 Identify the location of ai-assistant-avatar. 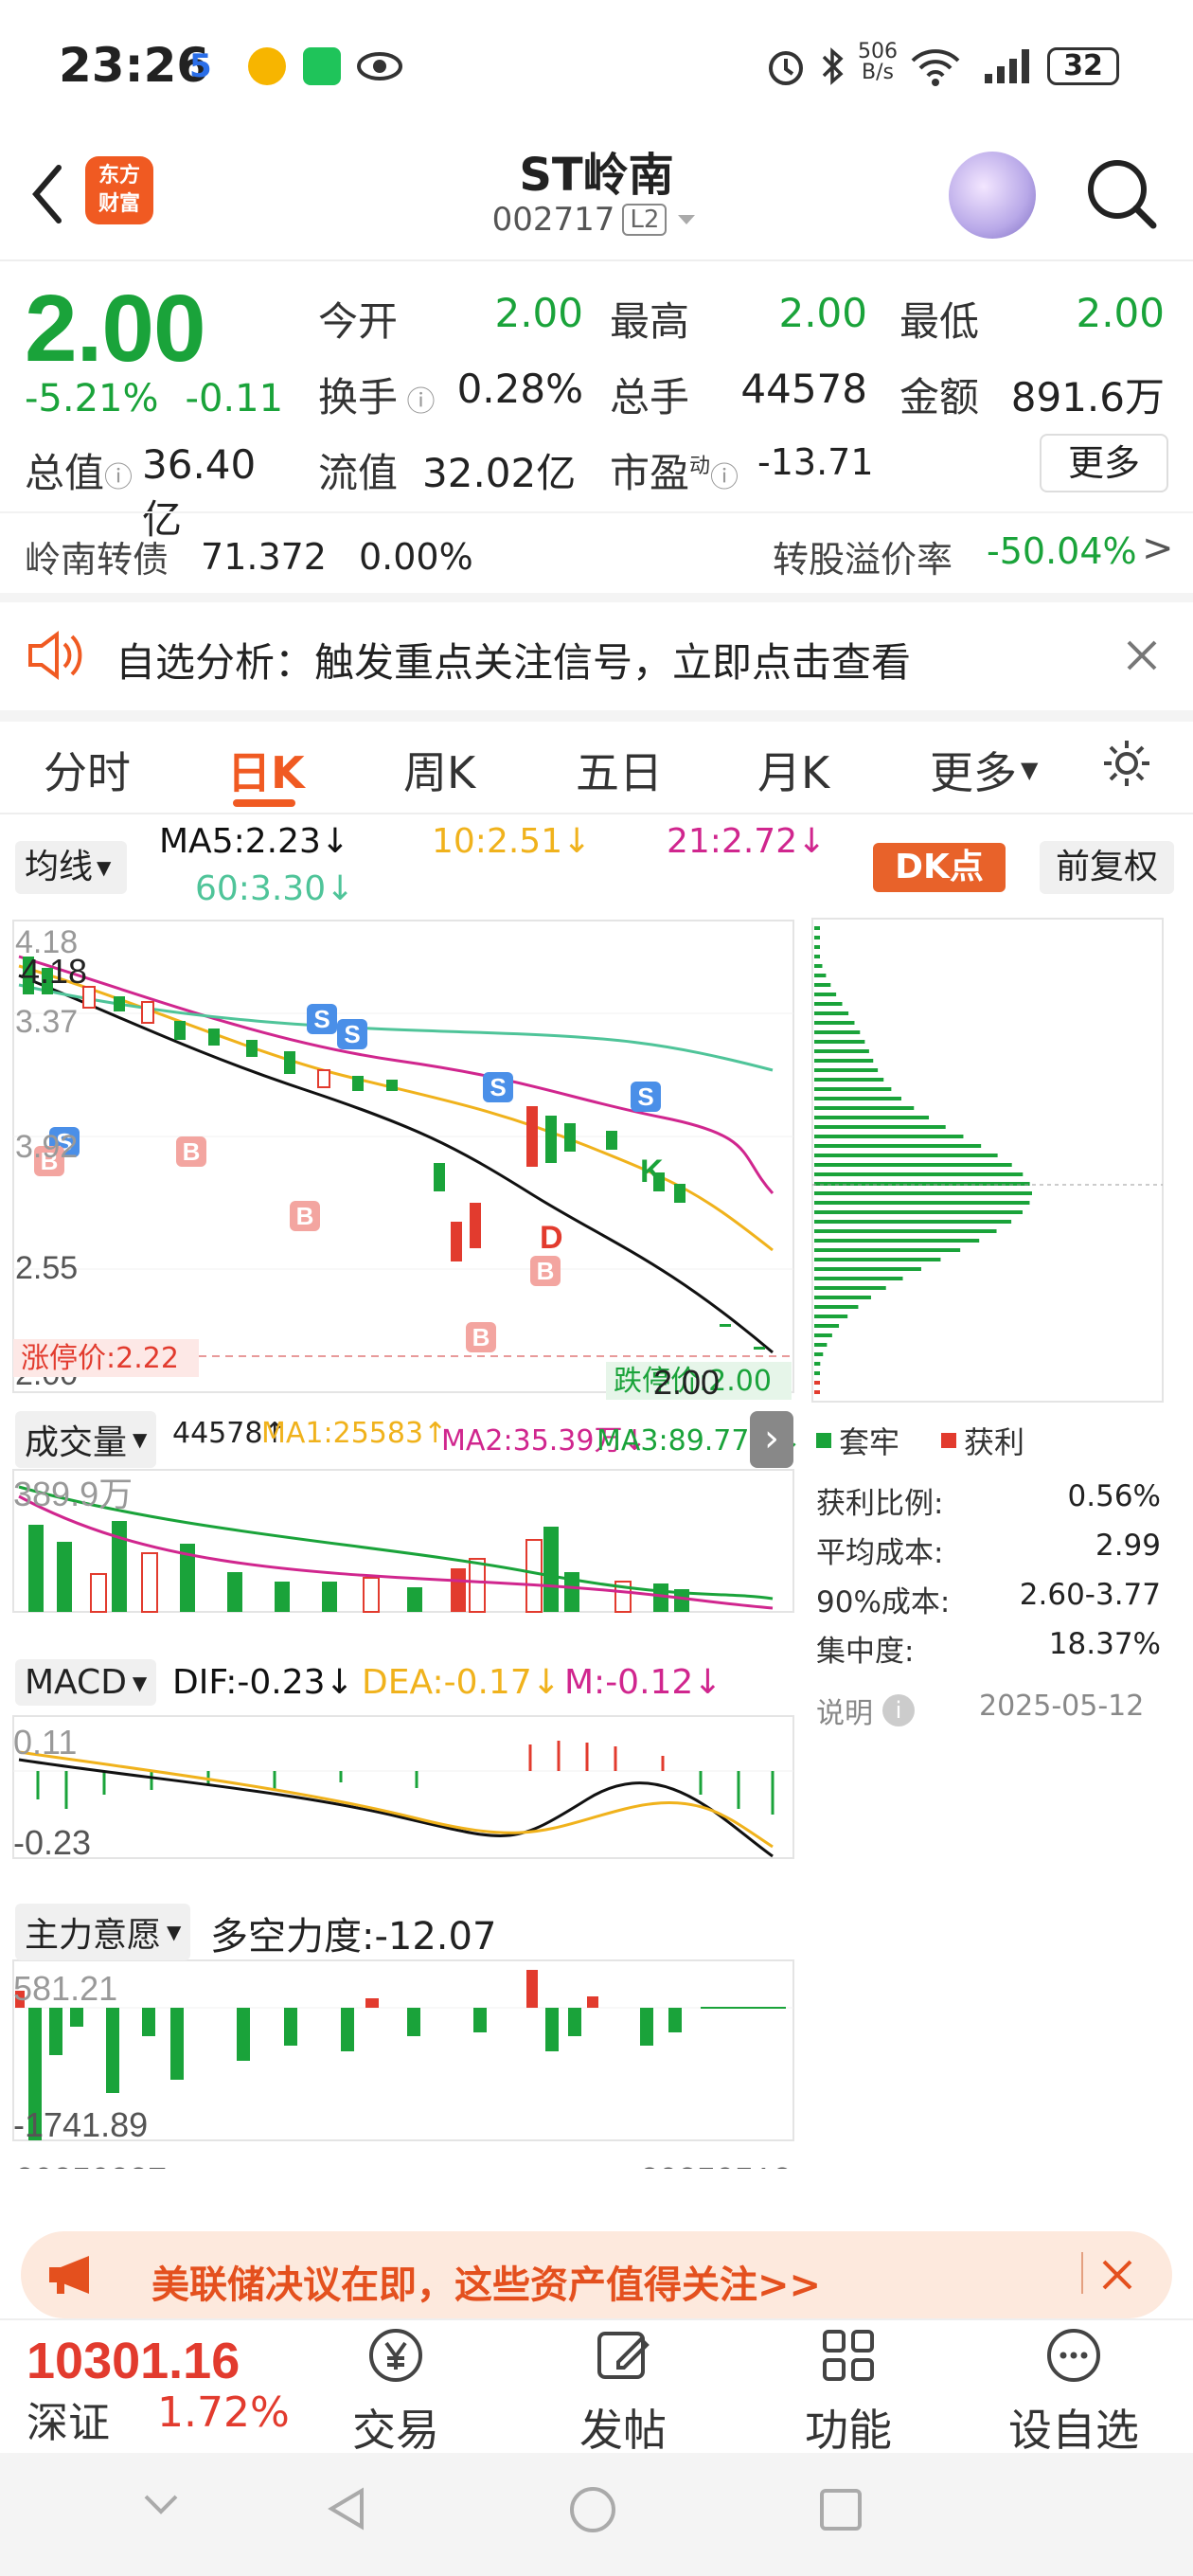
(992, 195).